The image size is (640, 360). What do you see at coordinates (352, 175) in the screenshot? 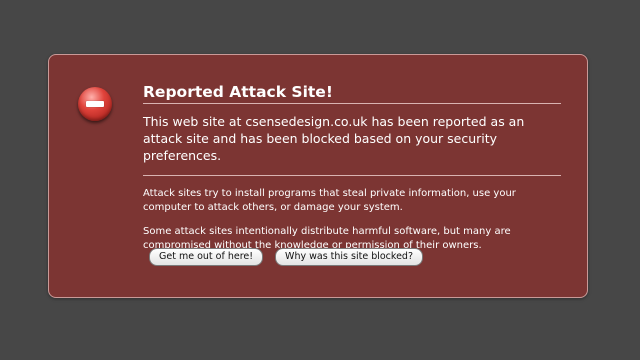
I see `lead-divider` at bounding box center [352, 175].